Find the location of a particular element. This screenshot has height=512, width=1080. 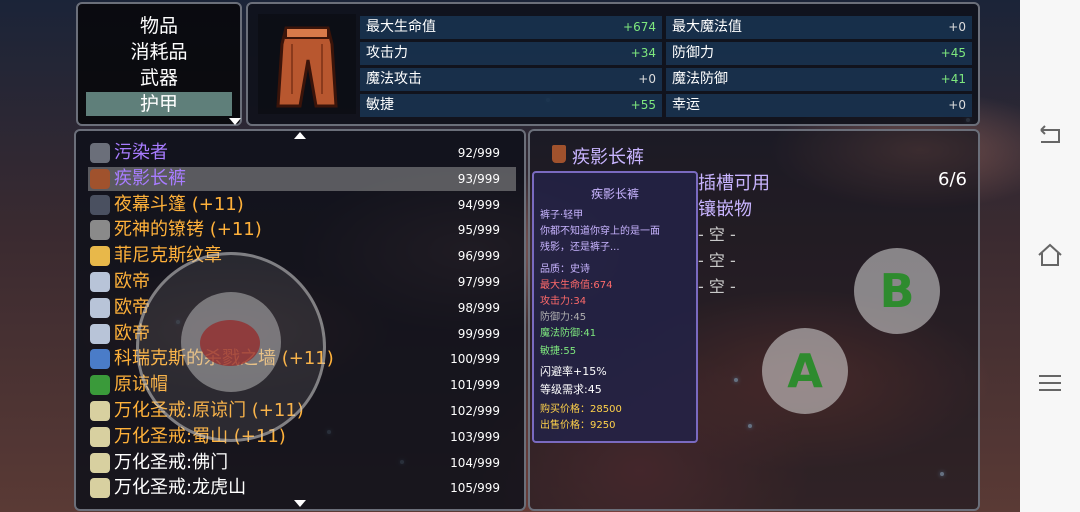

inventory-item-name: 污染者 is located at coordinates (141, 152).